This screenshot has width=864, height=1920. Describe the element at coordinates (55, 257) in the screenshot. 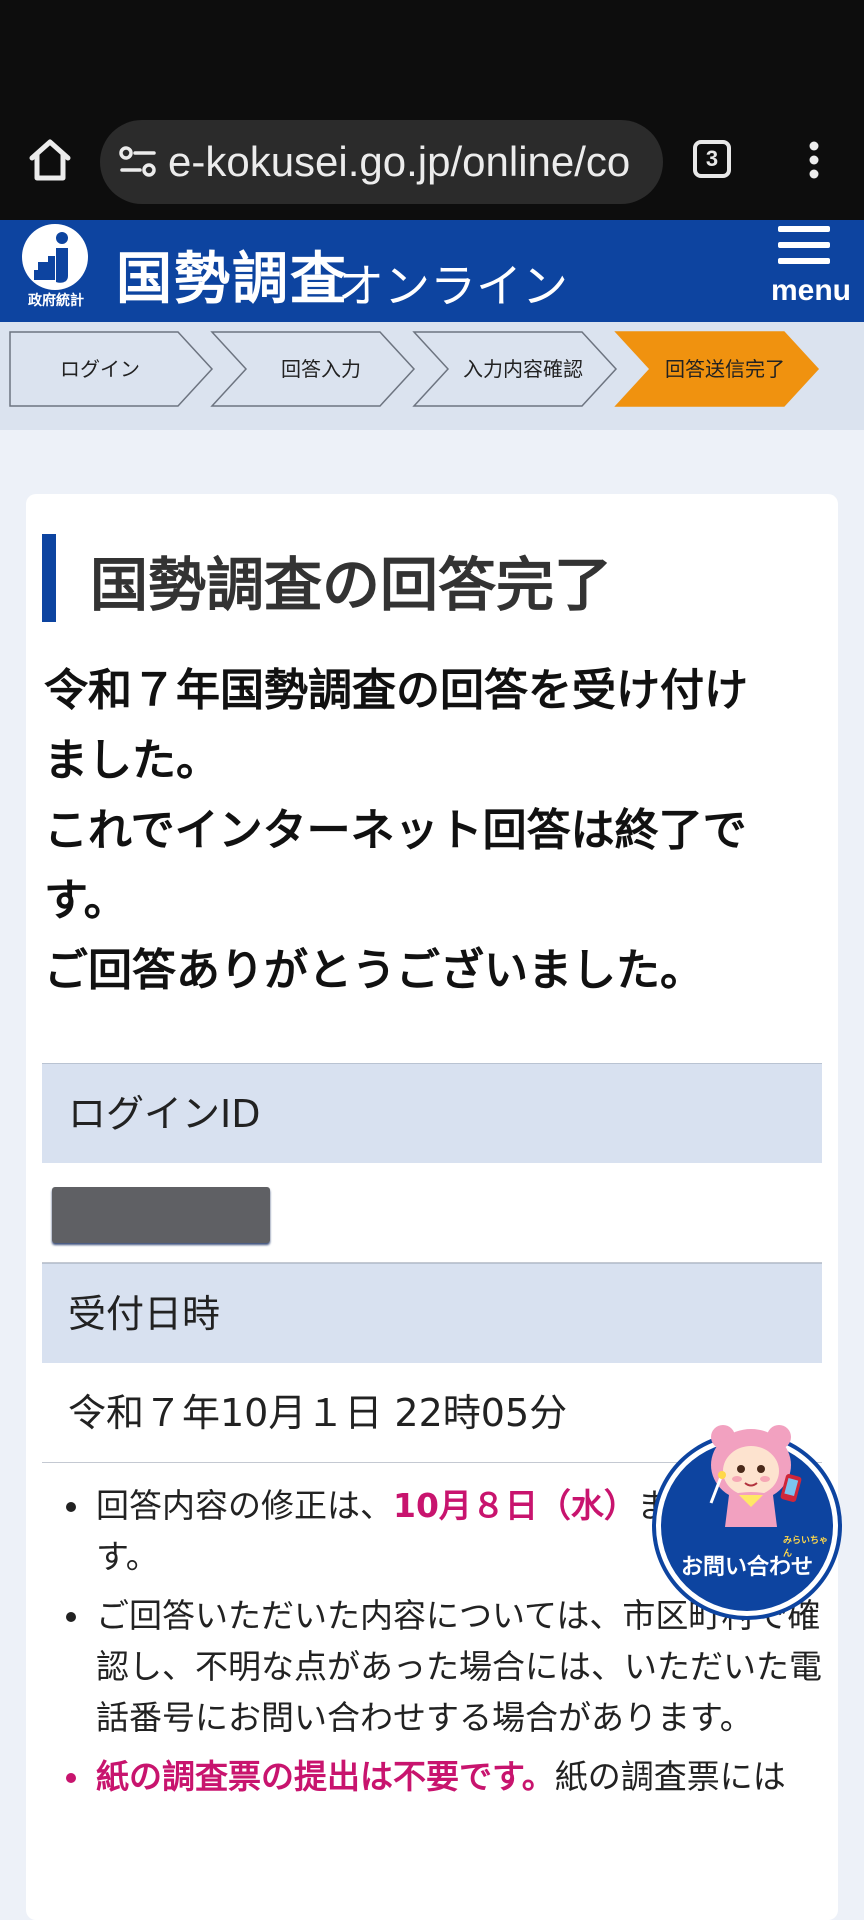

I see `government-statistics-logo` at that location.